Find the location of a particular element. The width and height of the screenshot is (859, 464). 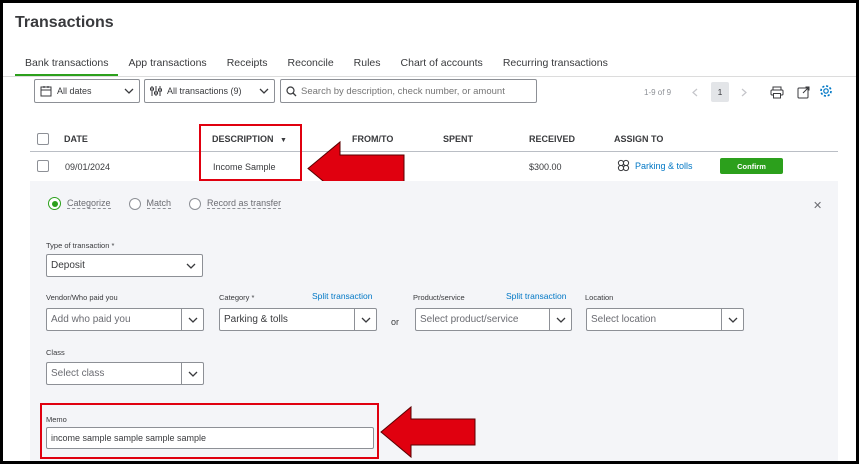

row-received: $300.00 is located at coordinates (545, 167).